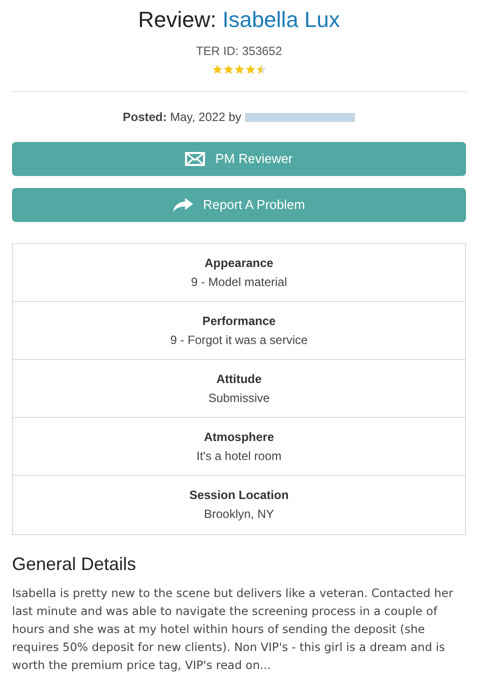  What do you see at coordinates (239, 205) in the screenshot?
I see `action-button: Report A Problem` at bounding box center [239, 205].